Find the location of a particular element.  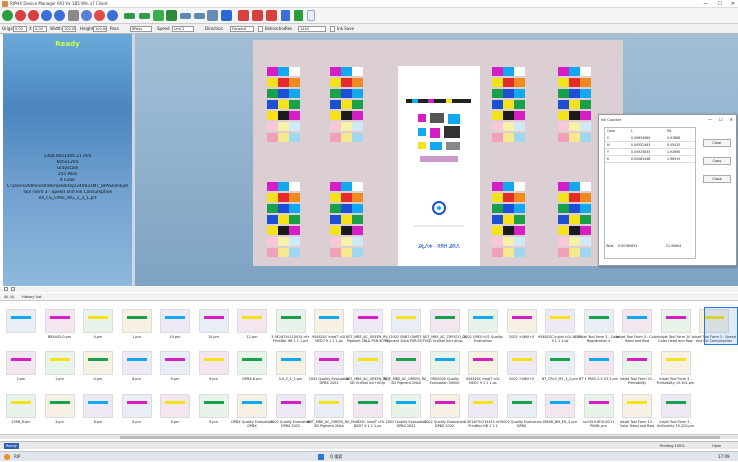

origin-x-field: 0.00 is located at coordinates (20, 29).